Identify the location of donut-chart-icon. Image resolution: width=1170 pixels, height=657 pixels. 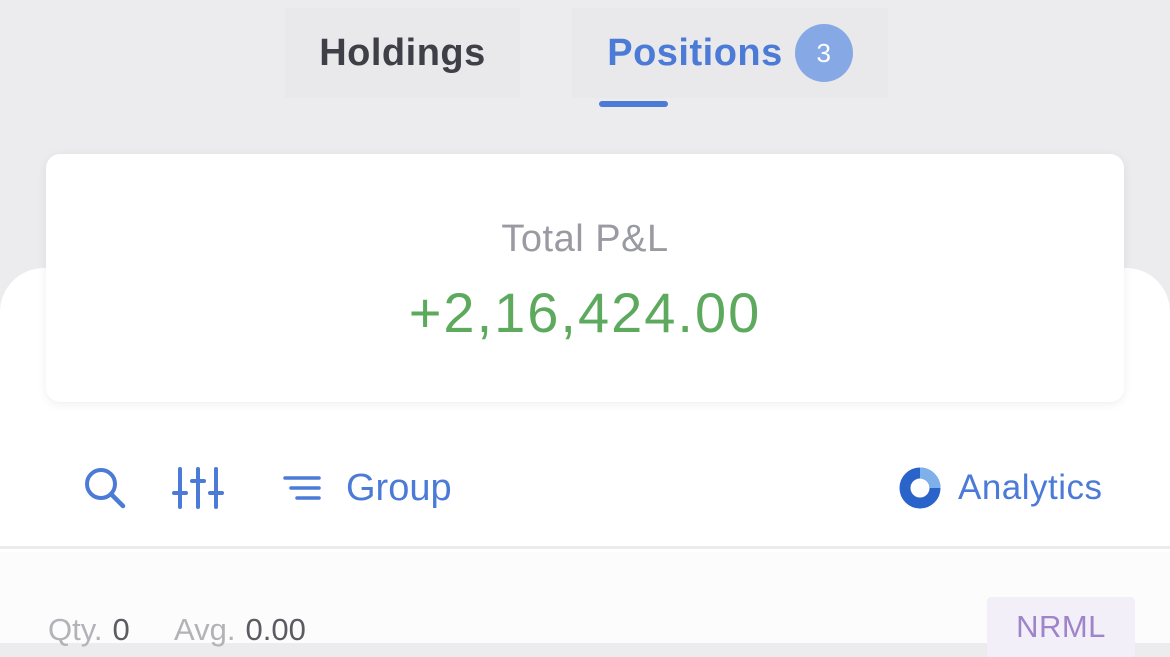
(920, 488).